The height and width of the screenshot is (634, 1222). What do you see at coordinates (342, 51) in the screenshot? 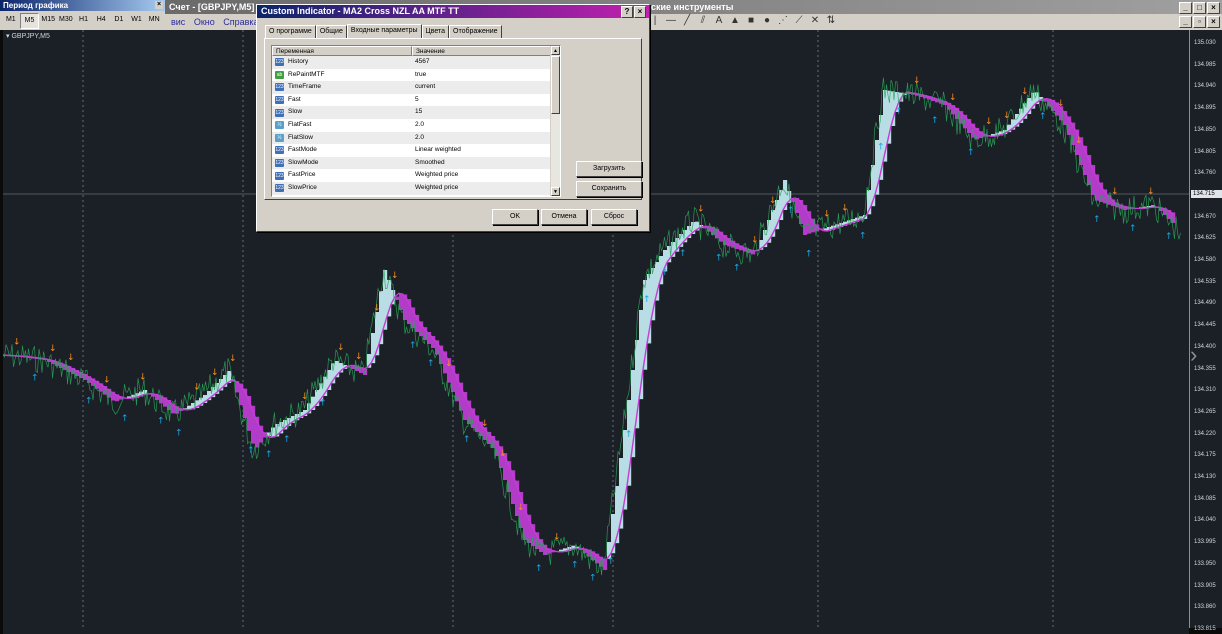
I see `column-header-variable: Переменная` at bounding box center [342, 51].